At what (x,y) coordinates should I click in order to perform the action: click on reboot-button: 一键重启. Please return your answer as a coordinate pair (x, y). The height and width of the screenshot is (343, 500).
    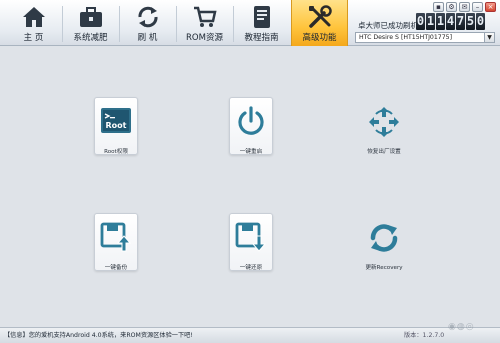
    Looking at the image, I should click on (251, 126).